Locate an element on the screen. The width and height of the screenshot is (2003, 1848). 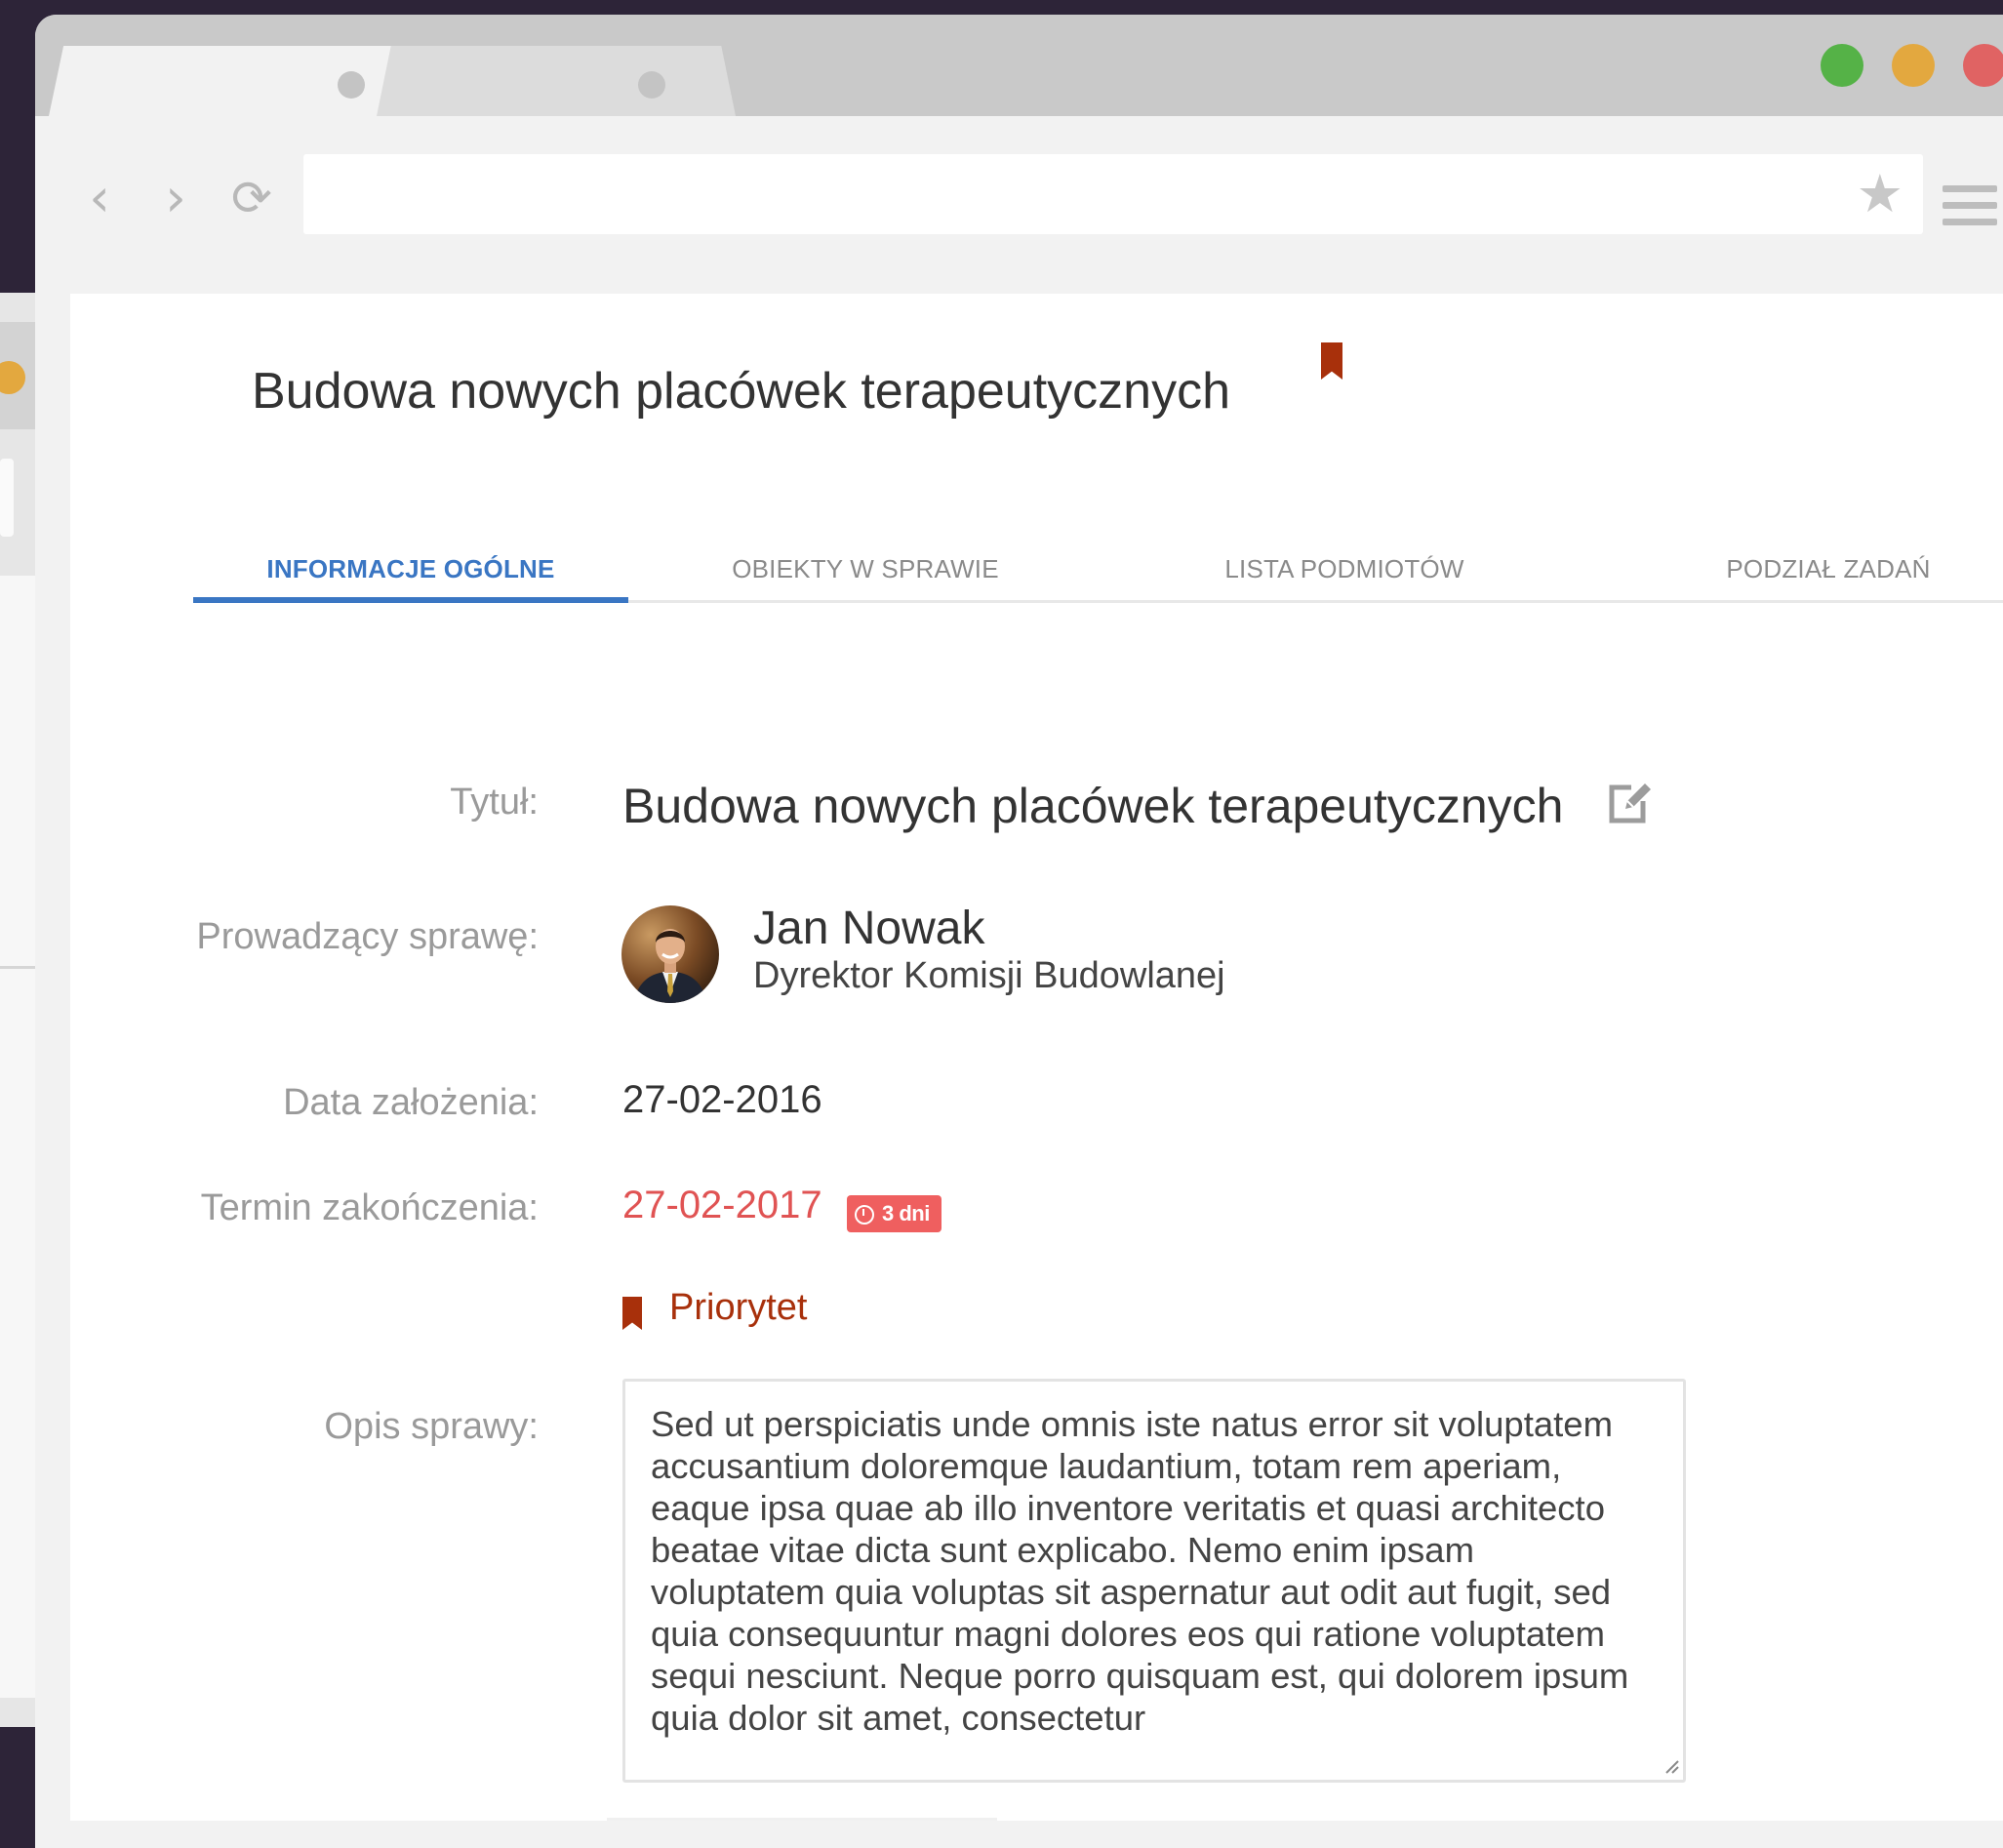
priority-label: Priorytet is located at coordinates (738, 1308).